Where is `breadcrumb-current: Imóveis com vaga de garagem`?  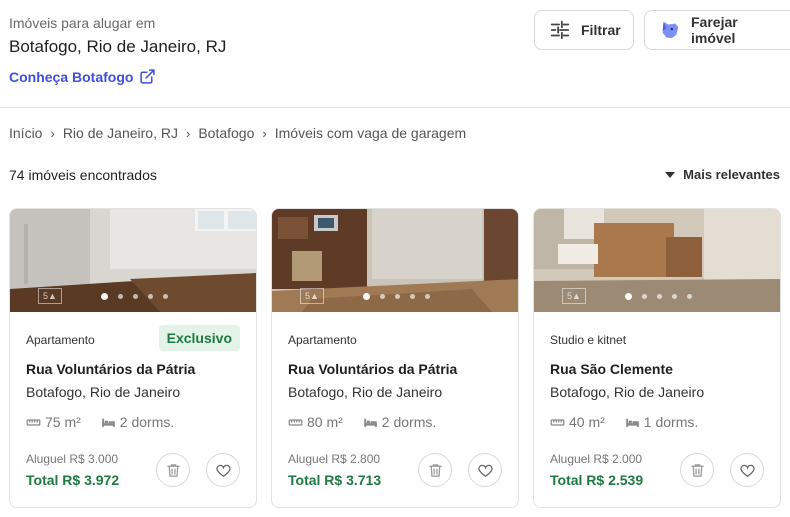
breadcrumb-current: Imóveis com vaga de garagem is located at coordinates (370, 133).